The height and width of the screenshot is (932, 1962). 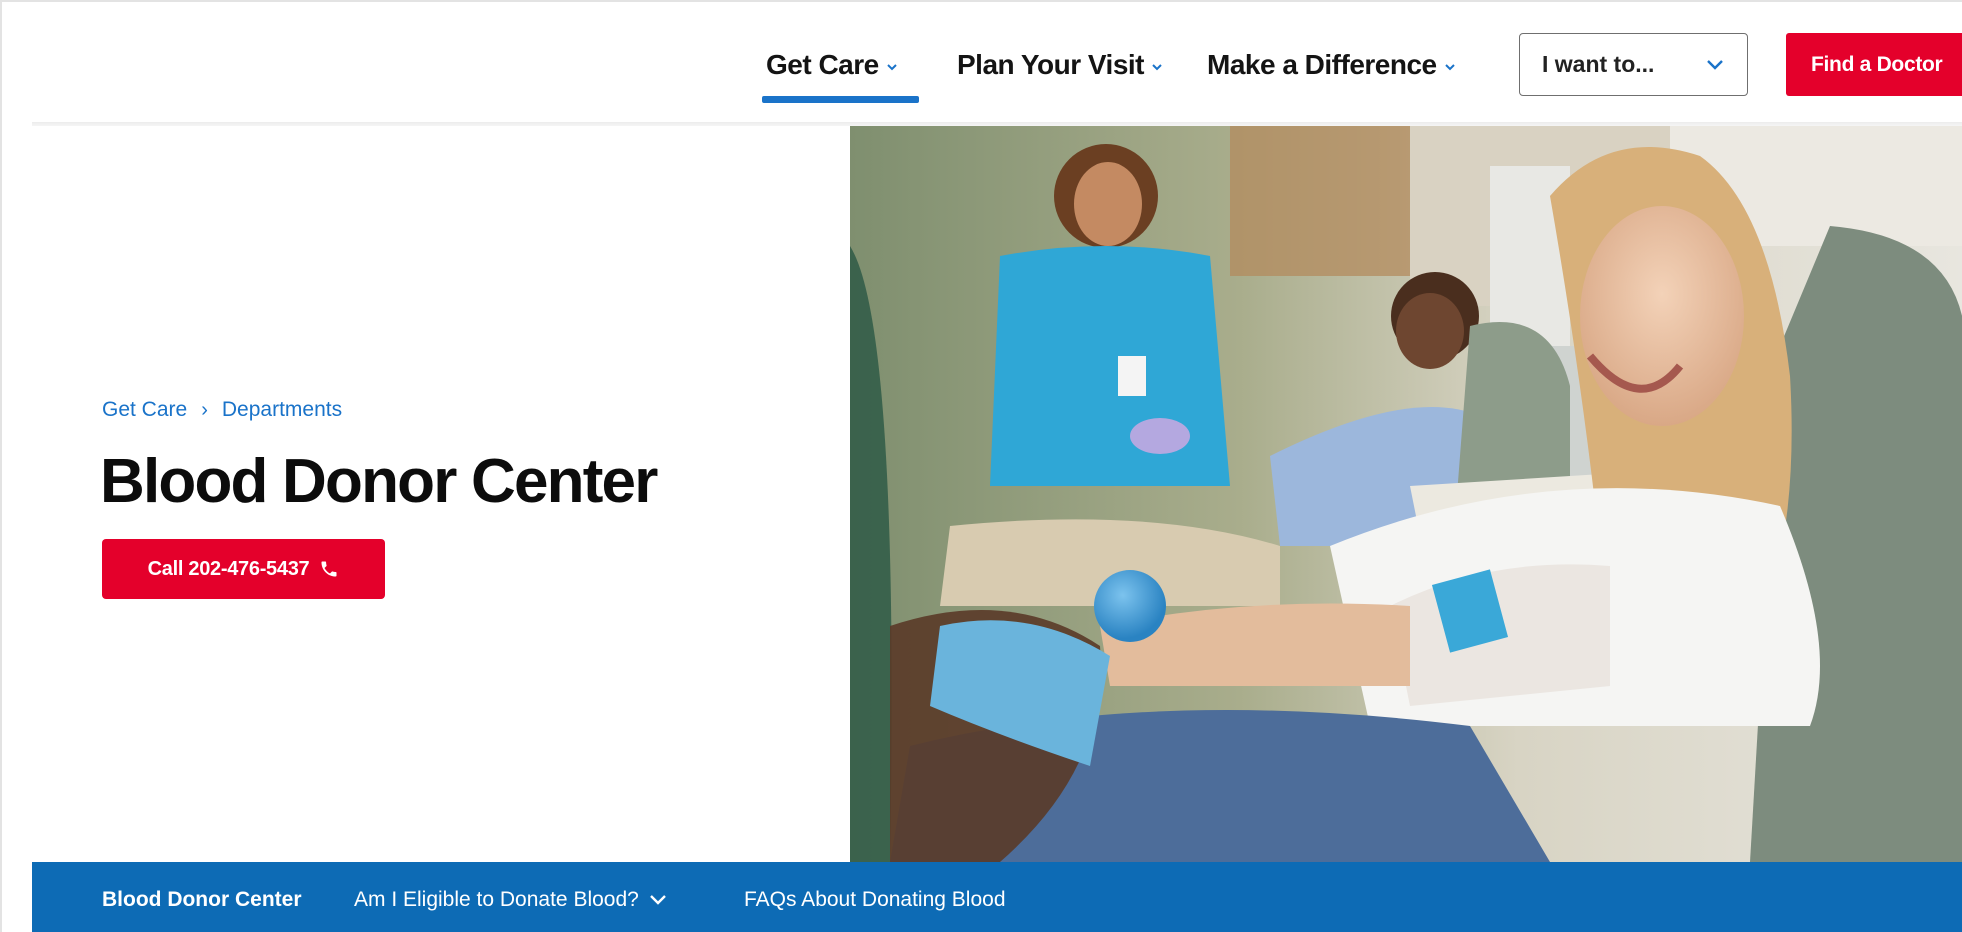 I want to click on call-button-label: Call 202-476-5437, so click(x=228, y=568).